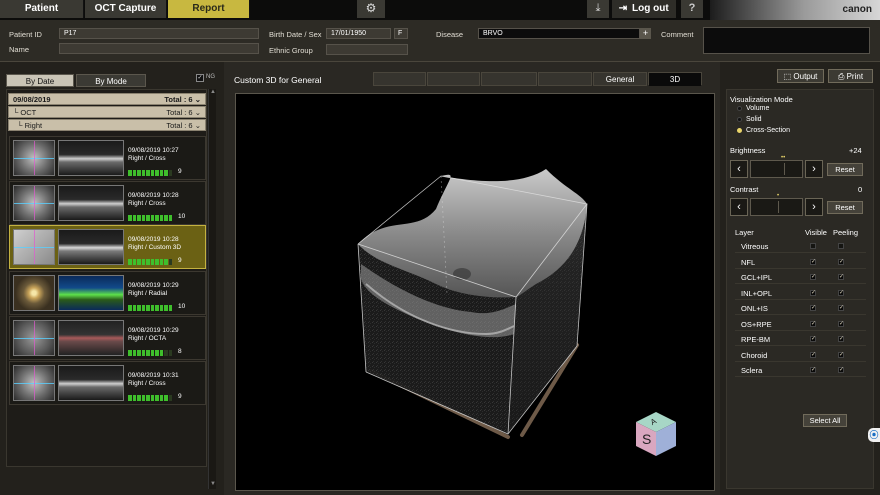  Describe the element at coordinates (367, 49) in the screenshot. I see `ethnic-group-field` at that location.